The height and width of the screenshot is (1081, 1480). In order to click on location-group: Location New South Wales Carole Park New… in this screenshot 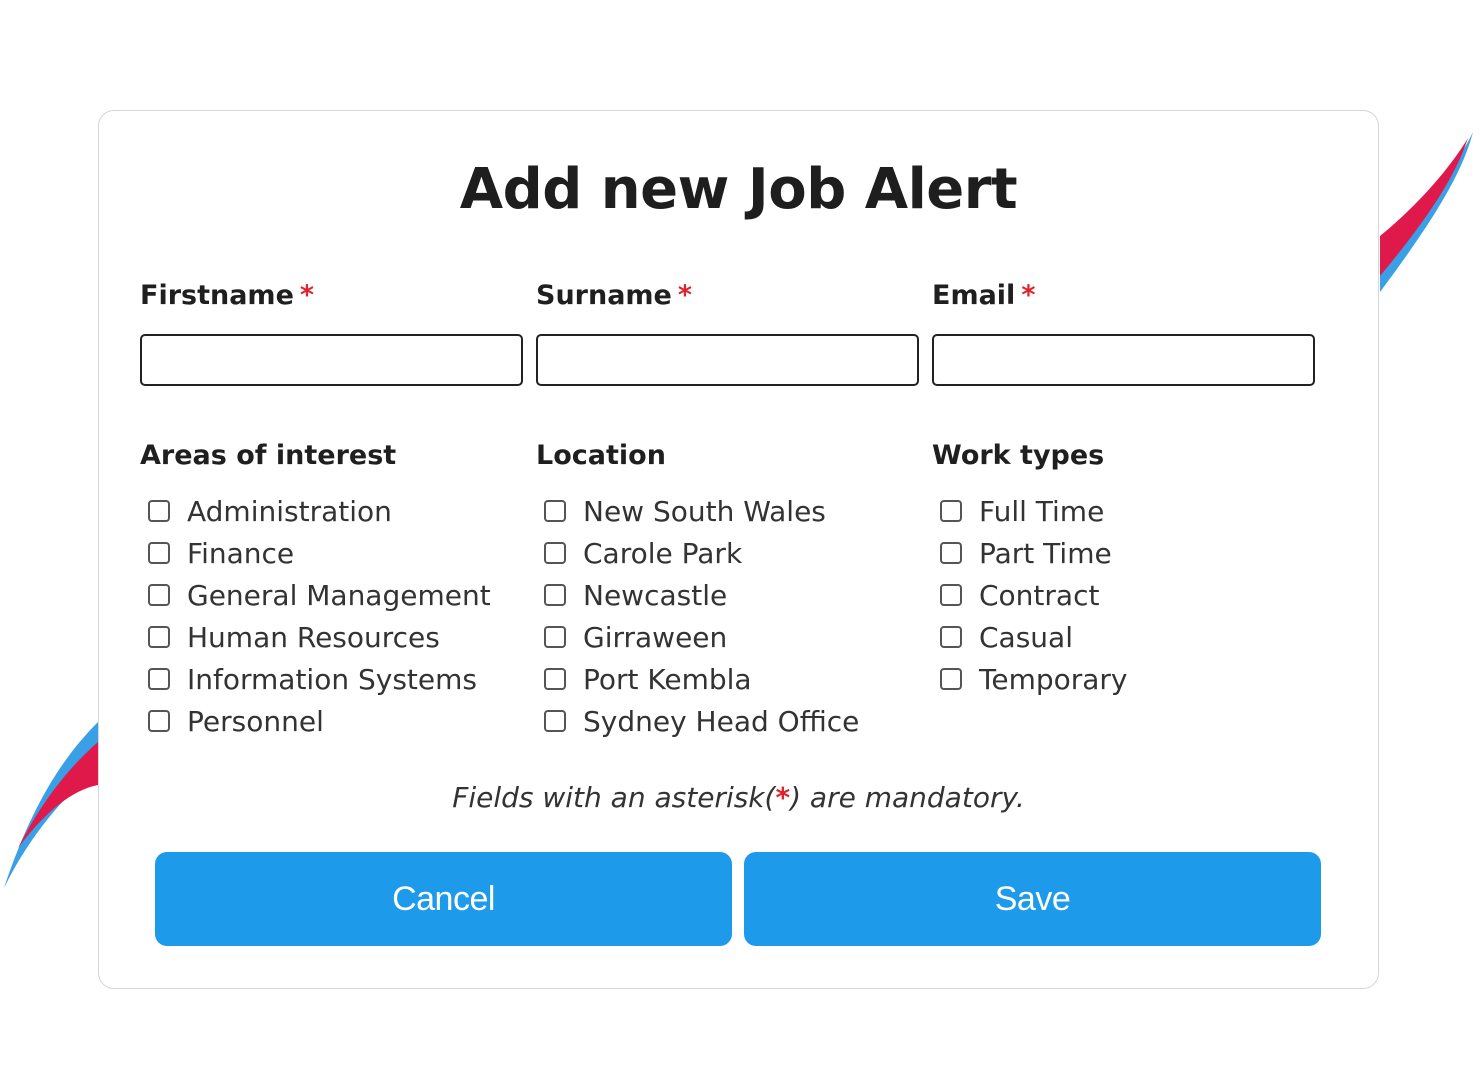, I will do `click(727, 588)`.